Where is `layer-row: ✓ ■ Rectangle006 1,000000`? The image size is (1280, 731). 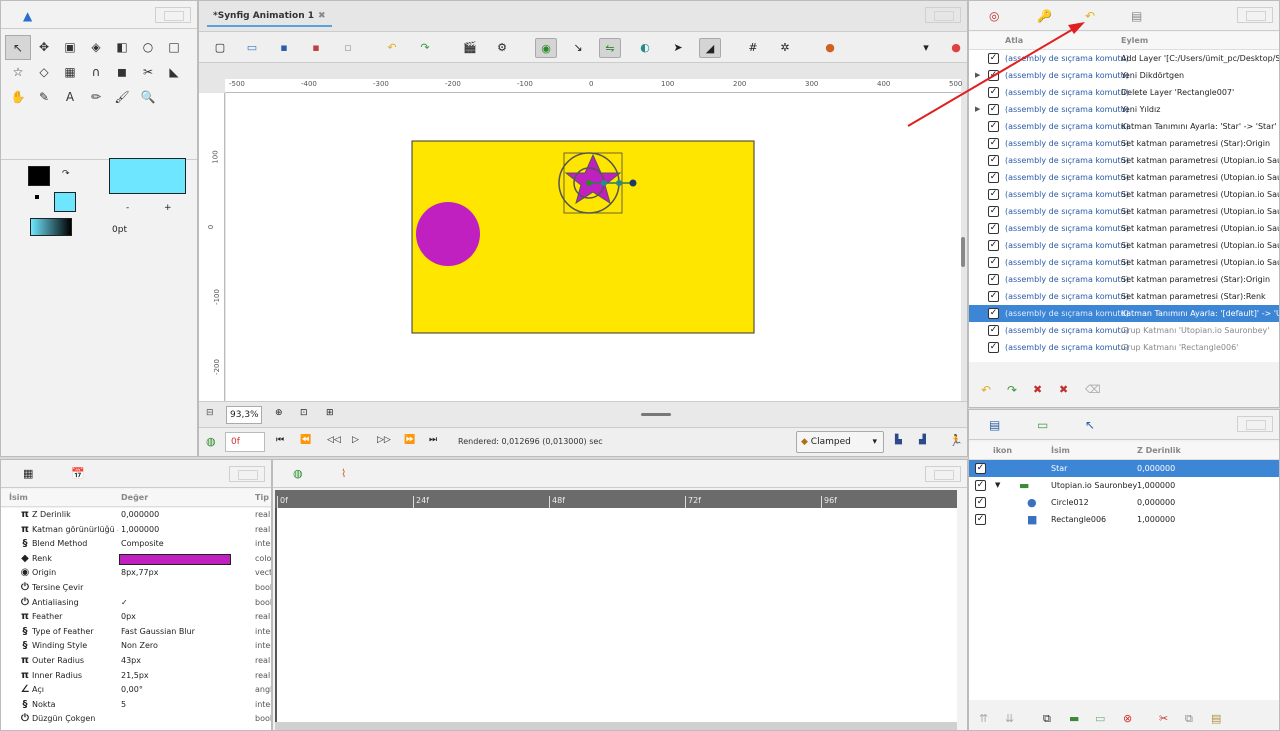
layer-row: ✓ ■ Rectangle006 1,000000 is located at coordinates (1124, 519).